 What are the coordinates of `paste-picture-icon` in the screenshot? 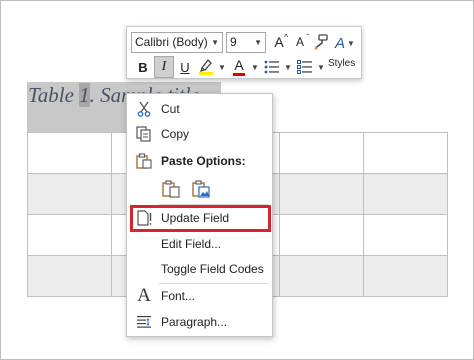 It's located at (201, 189).